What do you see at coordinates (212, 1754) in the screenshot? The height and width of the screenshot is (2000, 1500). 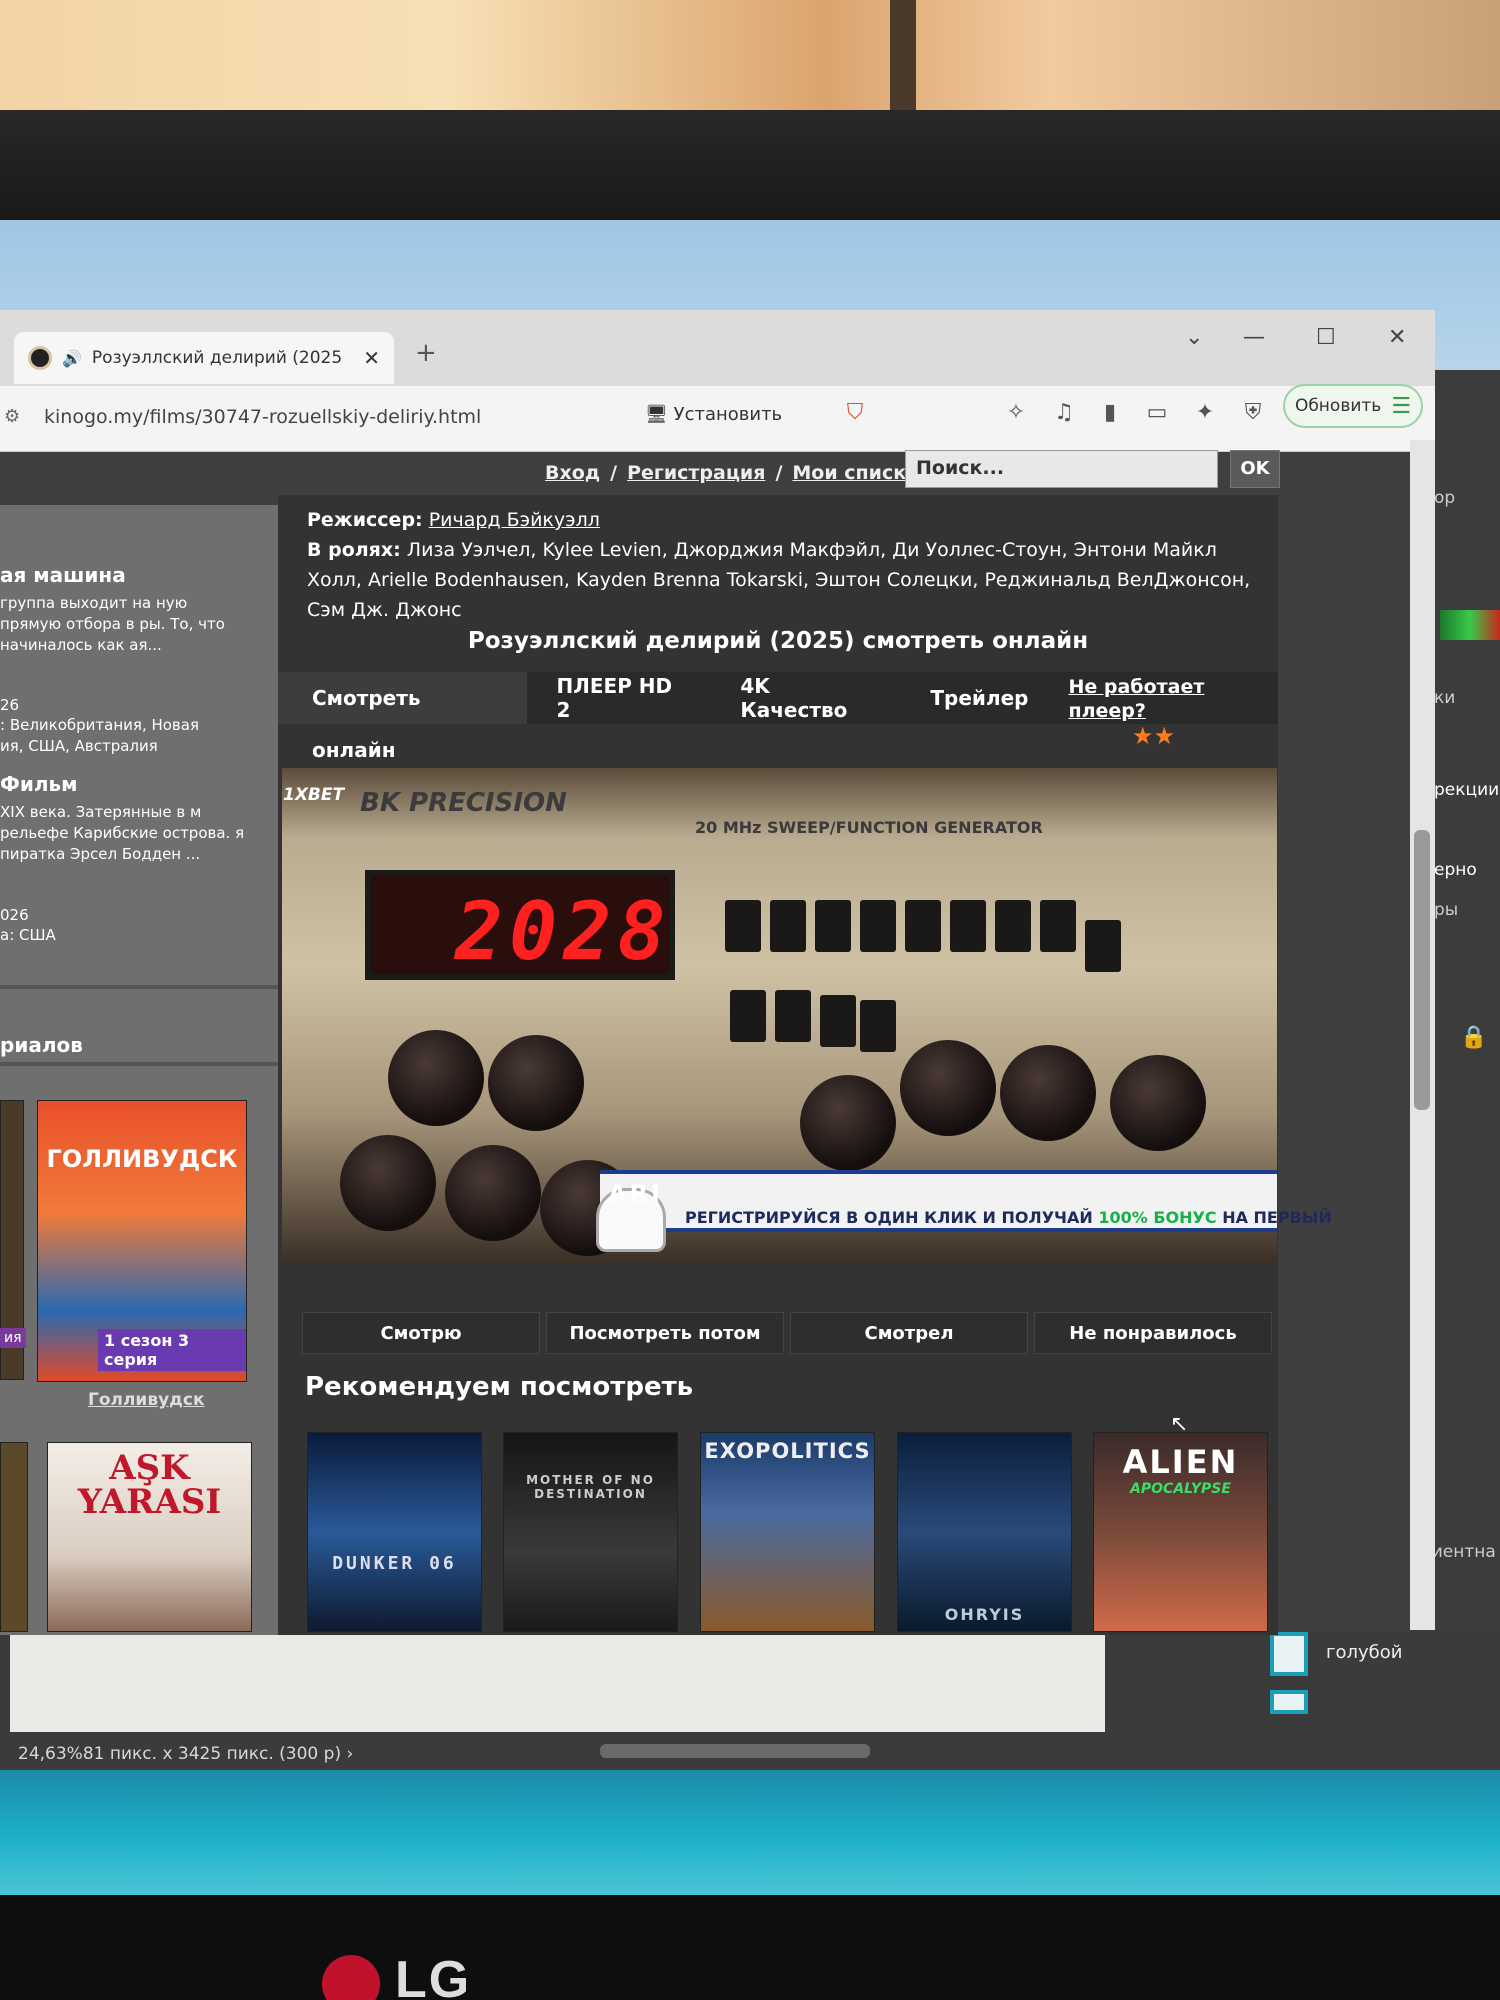 I see `doc-size: 81 пикс. x 3425 пикс. (300 р)` at bounding box center [212, 1754].